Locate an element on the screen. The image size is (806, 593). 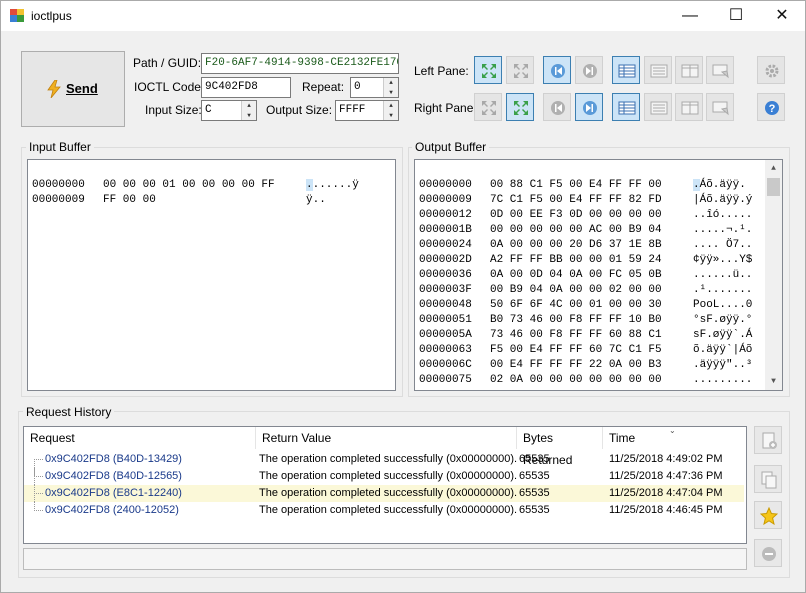
hex-bytes: 7C C1 F5 00 E4 FF FF 82 FD is located at coordinates (576, 200).